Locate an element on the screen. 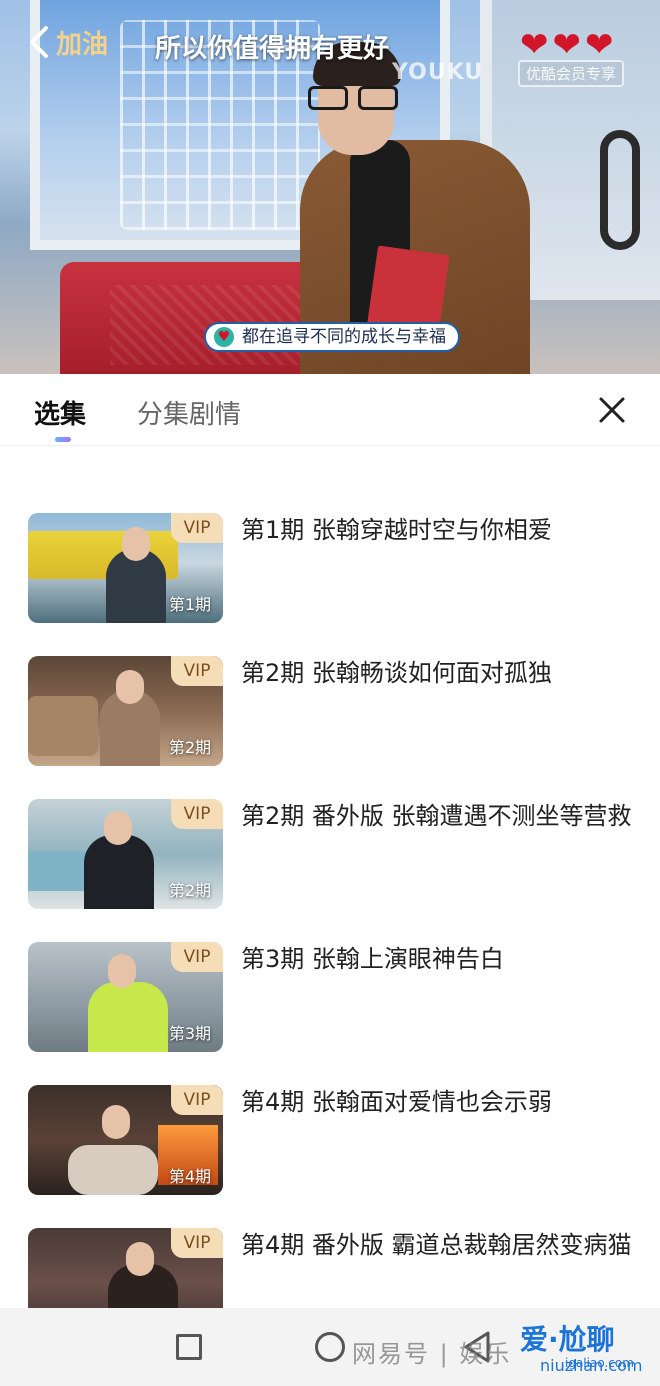 The height and width of the screenshot is (1386, 660). episode-item: VIP 第1期 第1期 张翰穿越时空与你相爱 is located at coordinates (330, 569).